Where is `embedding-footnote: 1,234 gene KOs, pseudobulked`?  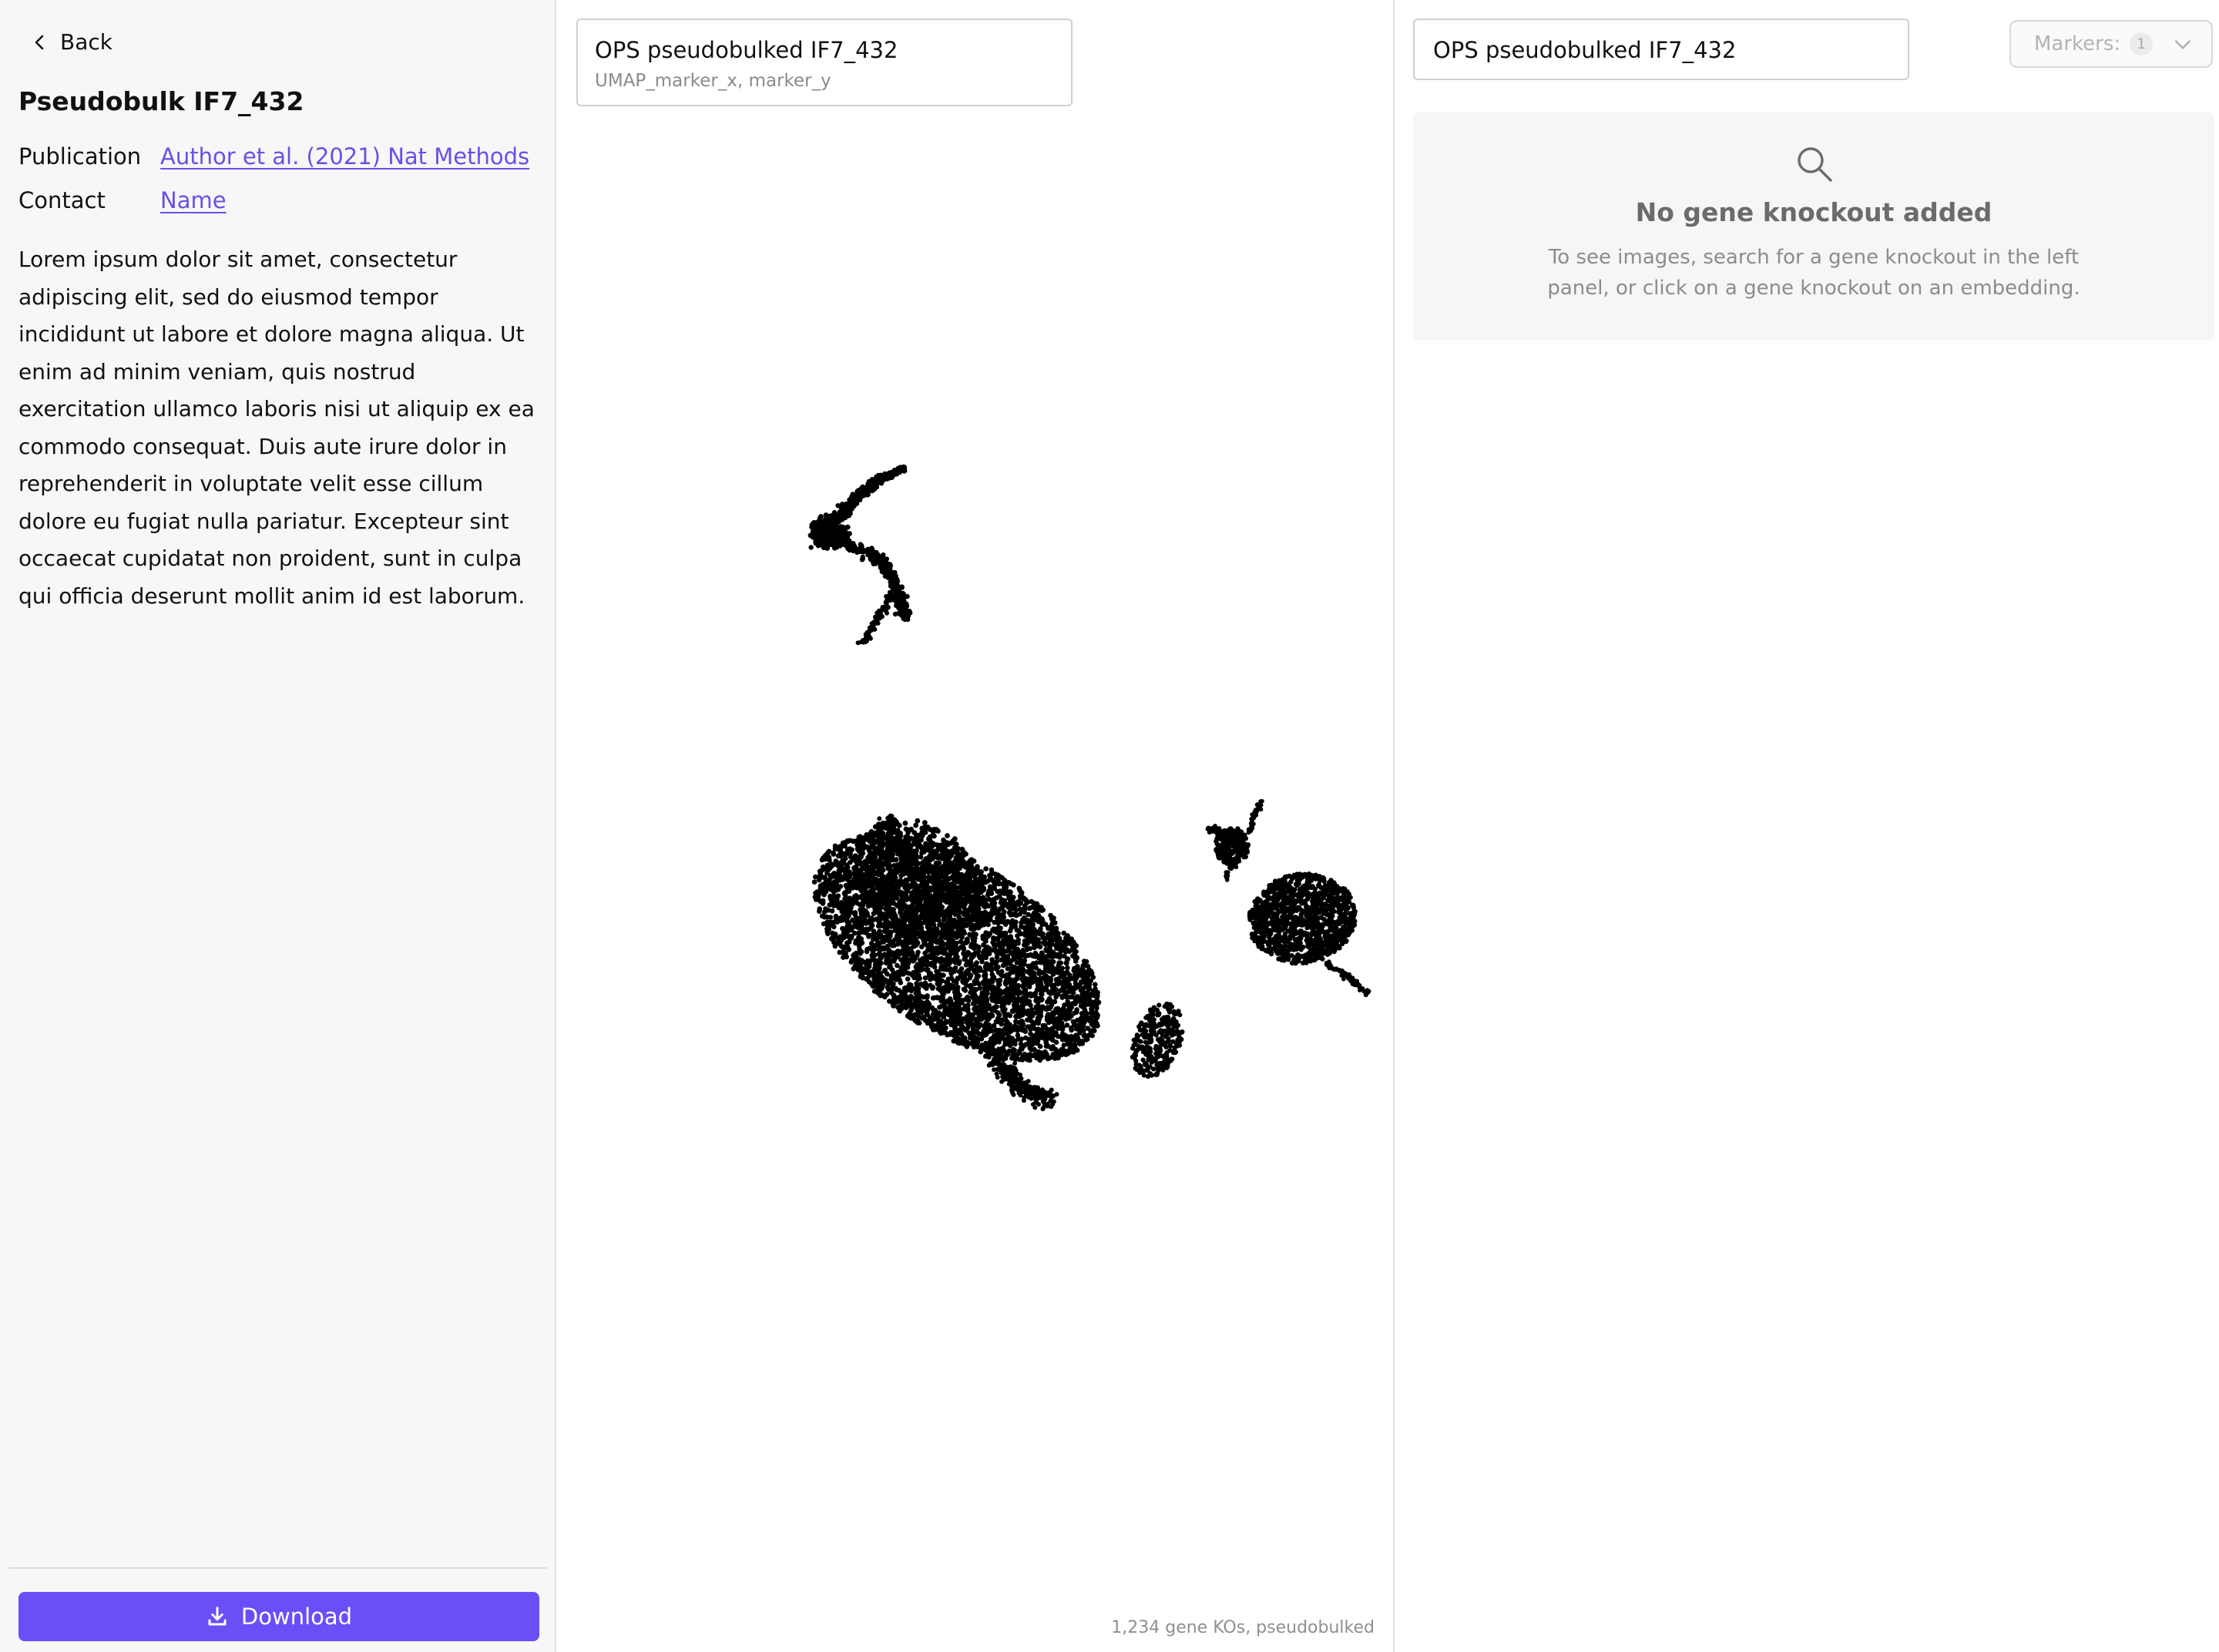 embedding-footnote: 1,234 gene KOs, pseudobulked is located at coordinates (1243, 1627).